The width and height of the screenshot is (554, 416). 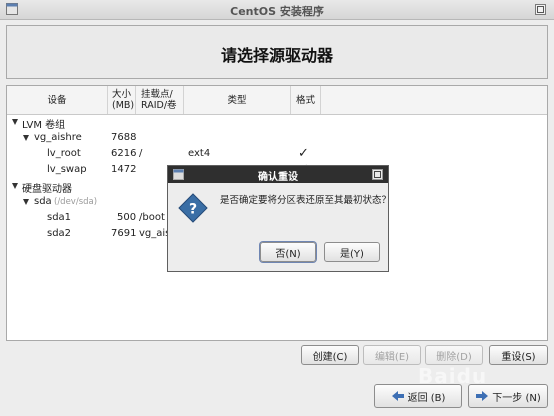 I want to click on arrow-right-icon, so click(x=482, y=396).